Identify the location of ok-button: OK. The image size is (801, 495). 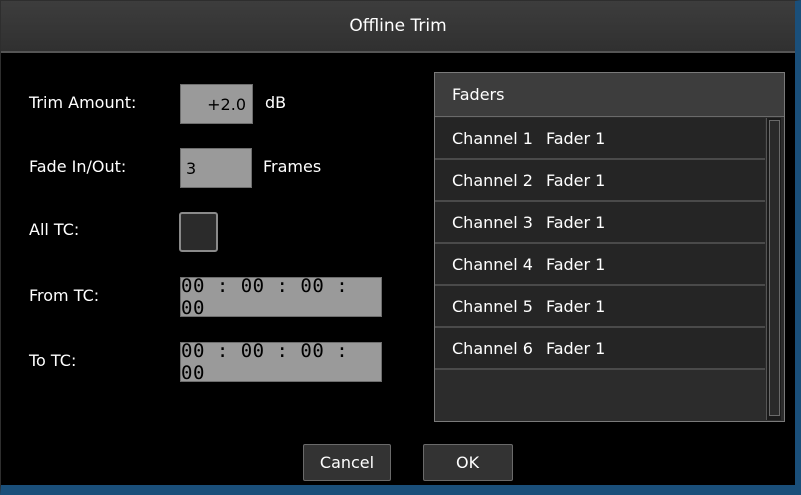
(468, 462).